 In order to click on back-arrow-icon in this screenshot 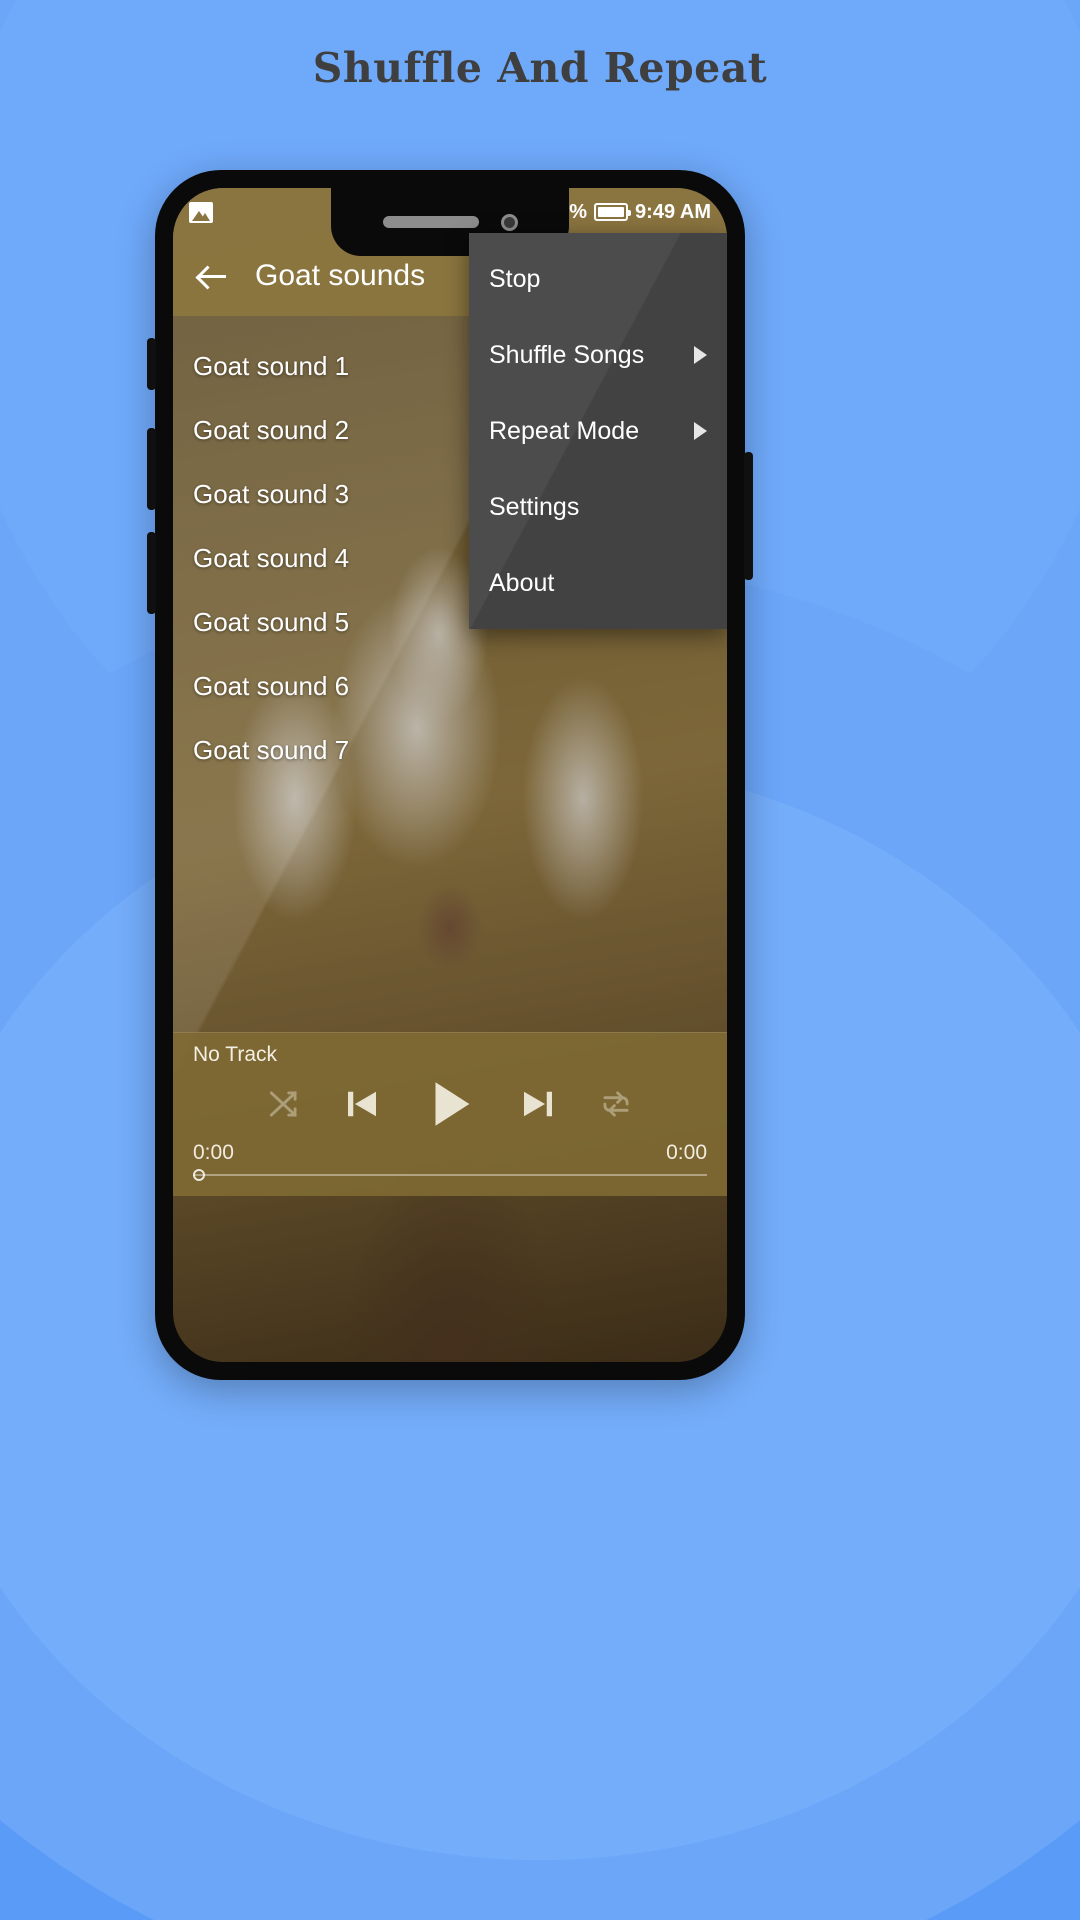, I will do `click(213, 276)`.